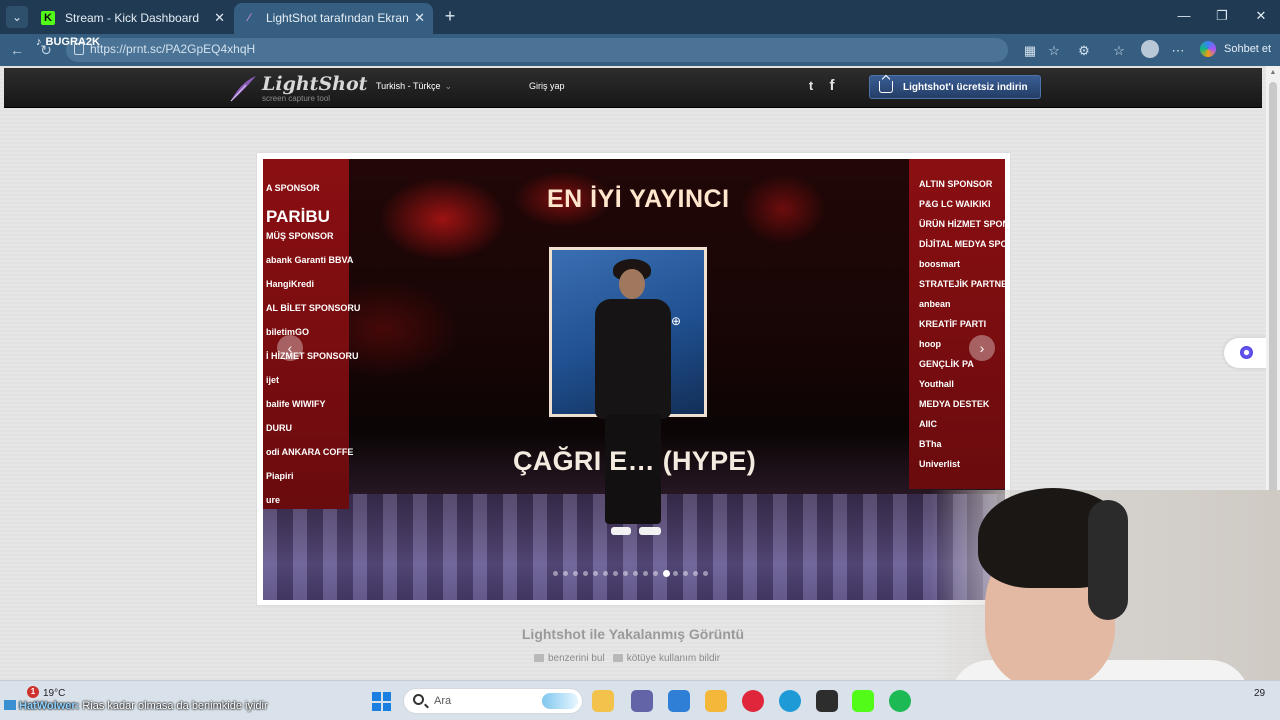 The image size is (1280, 720). I want to click on lightshot-logo: LightShot, so click(314, 84).